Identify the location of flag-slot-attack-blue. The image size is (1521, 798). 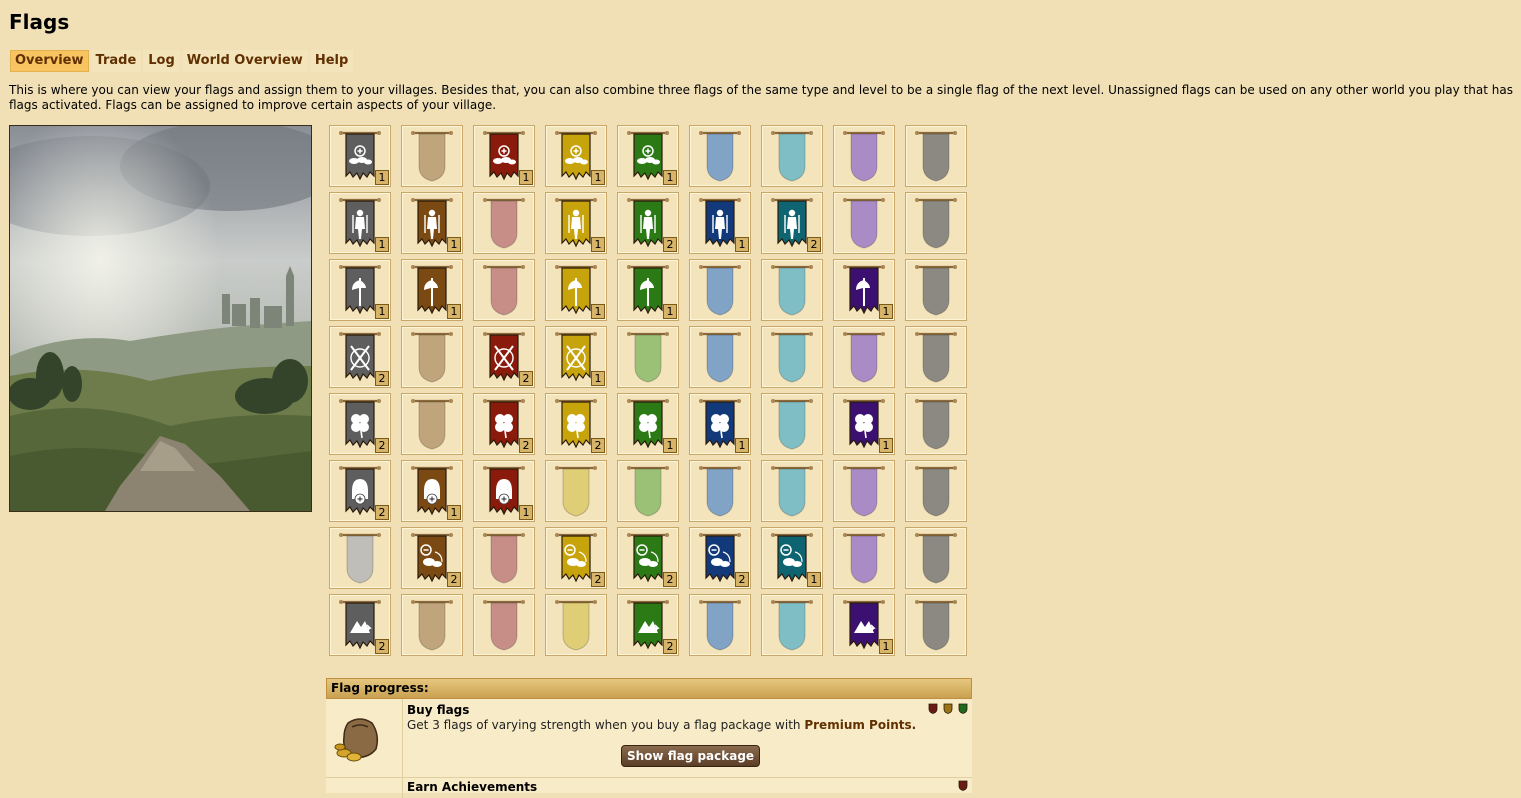
(720, 290).